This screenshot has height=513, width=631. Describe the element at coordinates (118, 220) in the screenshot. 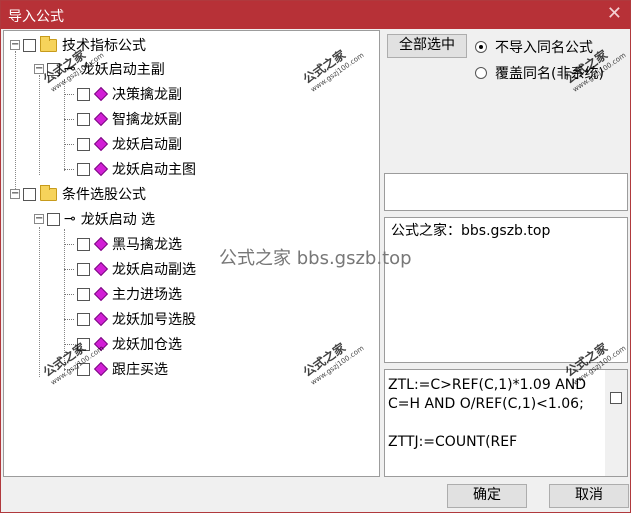

I see `node-label: 龙妖启动 选` at that location.